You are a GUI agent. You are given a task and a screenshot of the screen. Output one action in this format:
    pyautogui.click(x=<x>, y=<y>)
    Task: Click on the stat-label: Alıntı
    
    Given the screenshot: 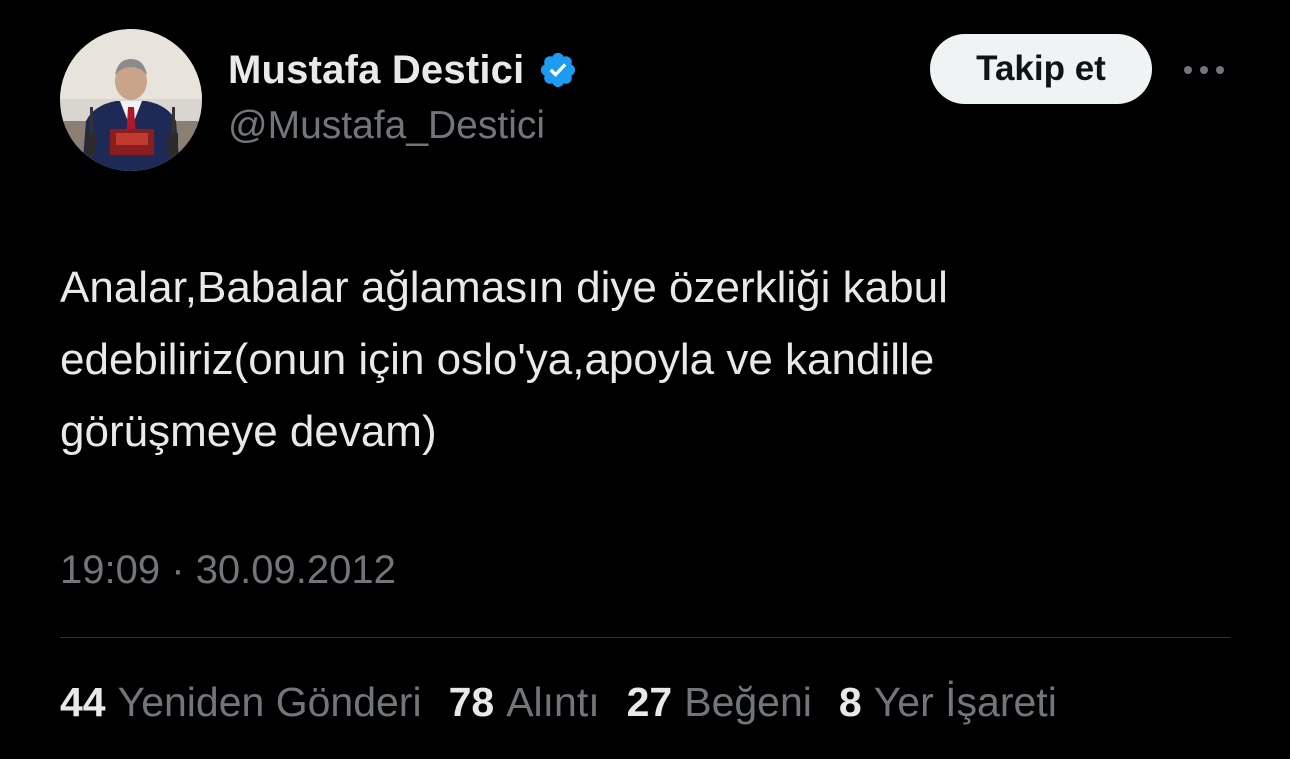 What is the action you would take?
    pyautogui.click(x=553, y=701)
    